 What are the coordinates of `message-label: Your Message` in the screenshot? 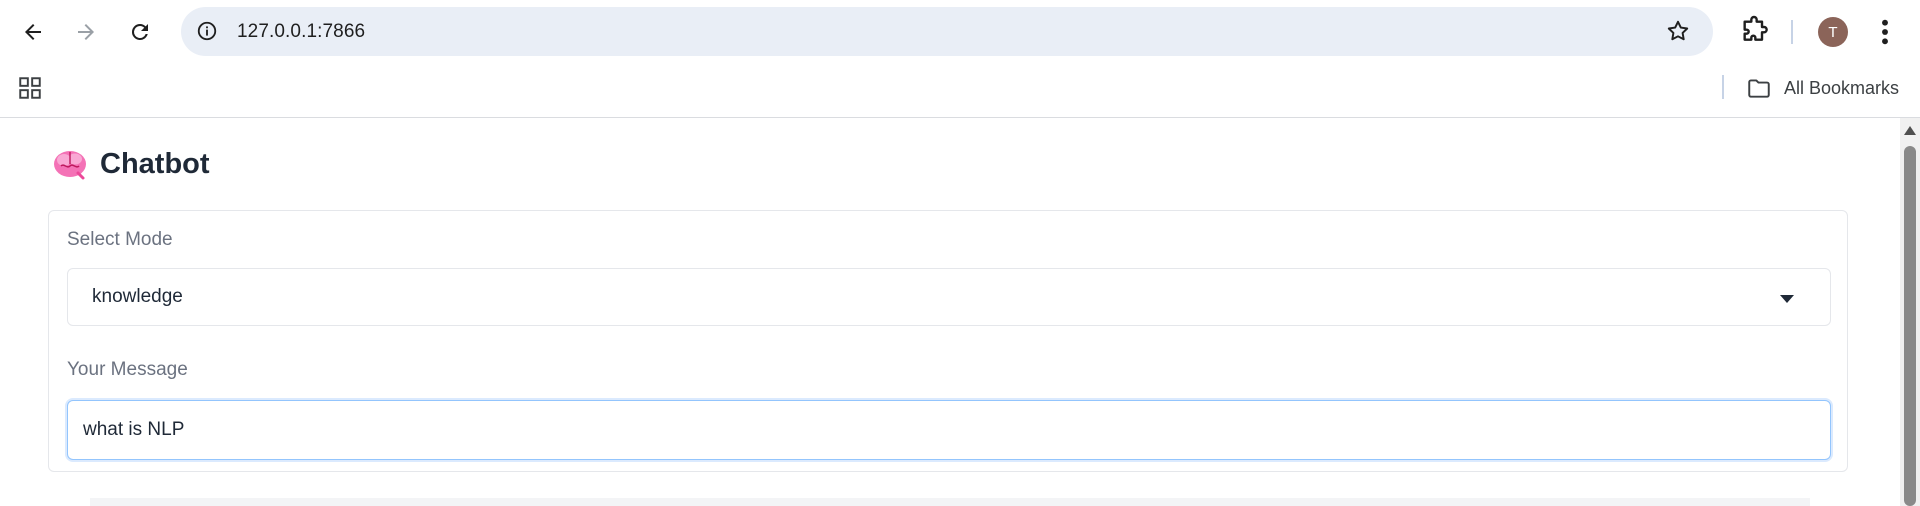 It's located at (127, 369).